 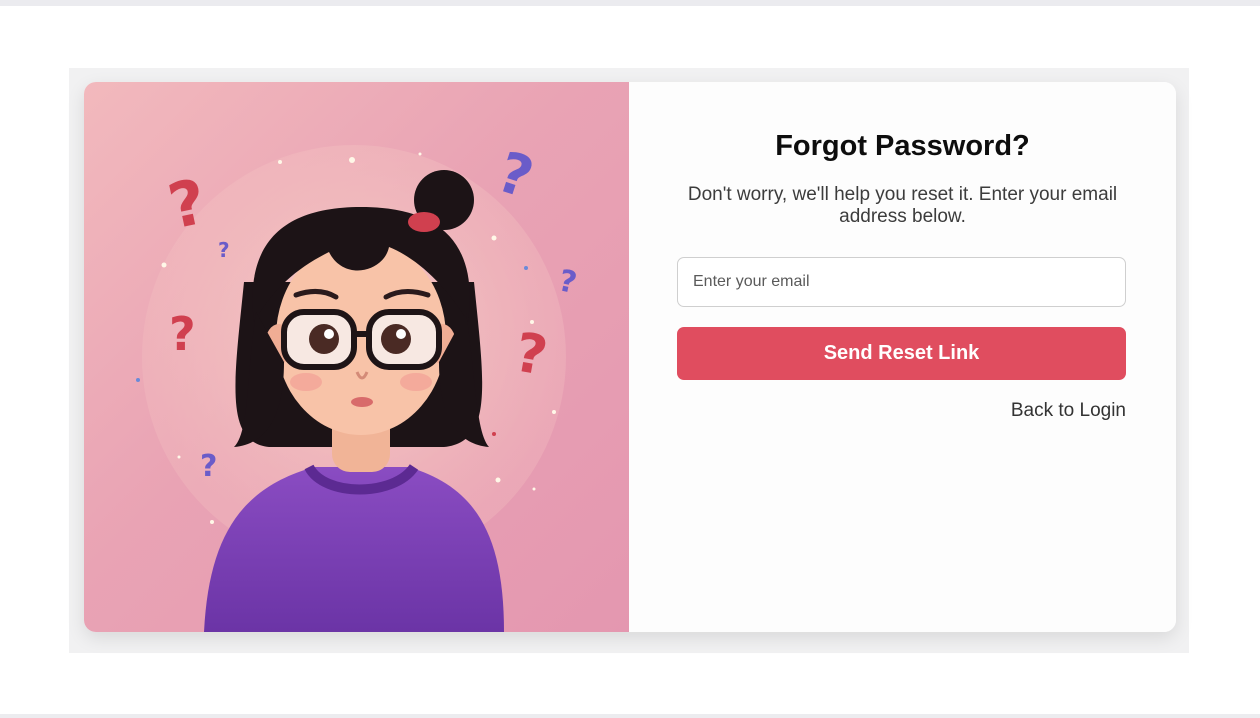 I want to click on bottom-border, so click(x=630, y=716).